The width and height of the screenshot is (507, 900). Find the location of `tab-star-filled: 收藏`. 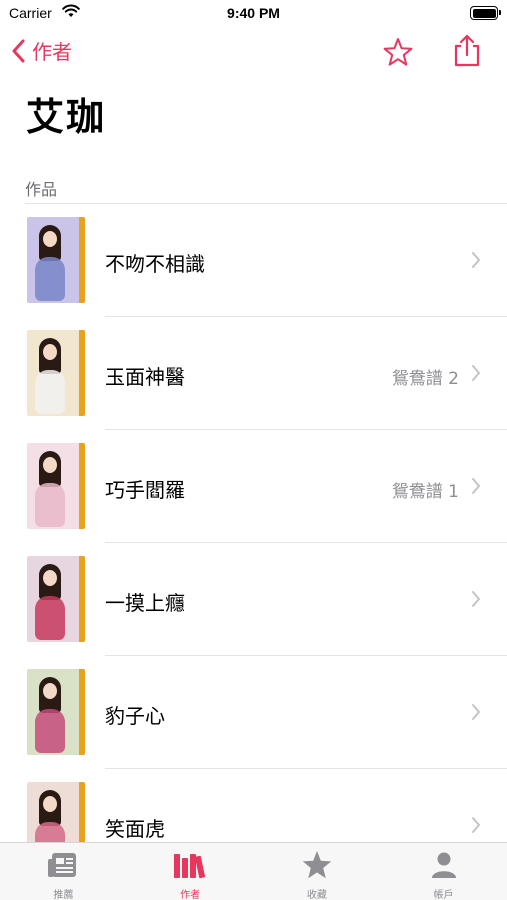

tab-star-filled: 收藏 is located at coordinates (317, 871).